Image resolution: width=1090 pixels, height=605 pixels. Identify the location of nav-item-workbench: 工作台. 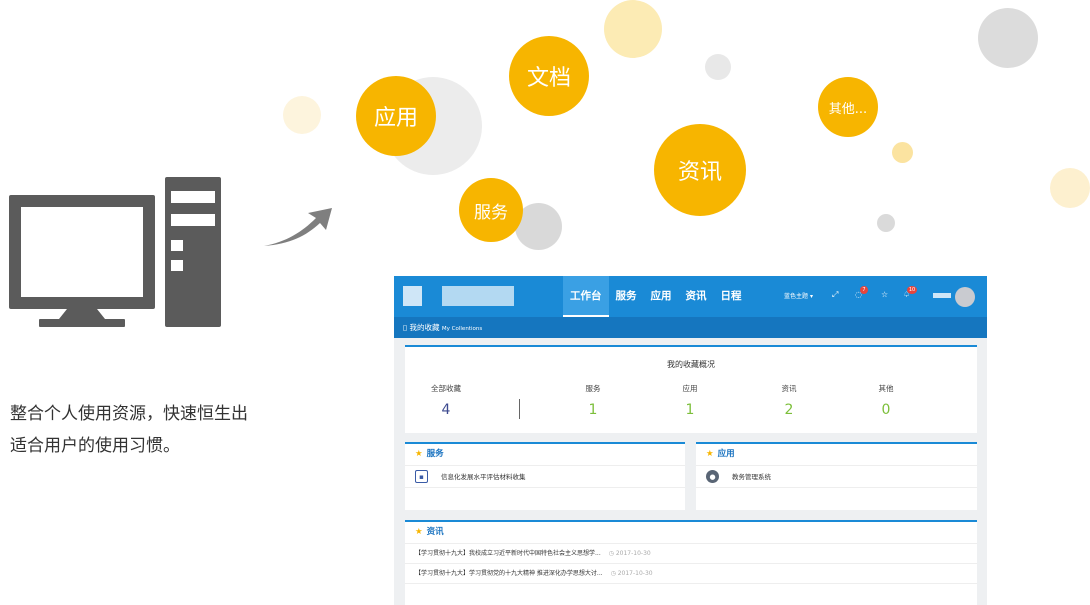
(586, 296).